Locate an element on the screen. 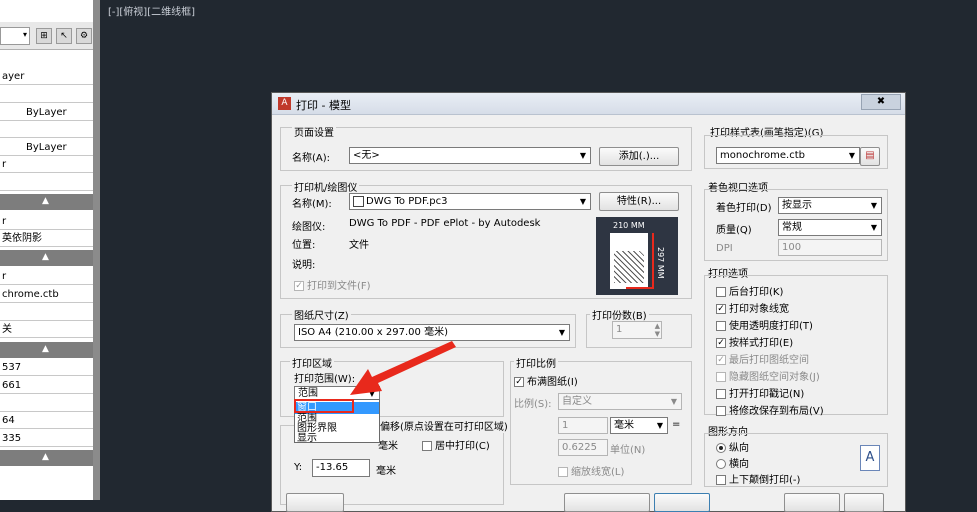 This screenshot has height=512, width=977. portrait-radio: 纵向 is located at coordinates (732, 446).